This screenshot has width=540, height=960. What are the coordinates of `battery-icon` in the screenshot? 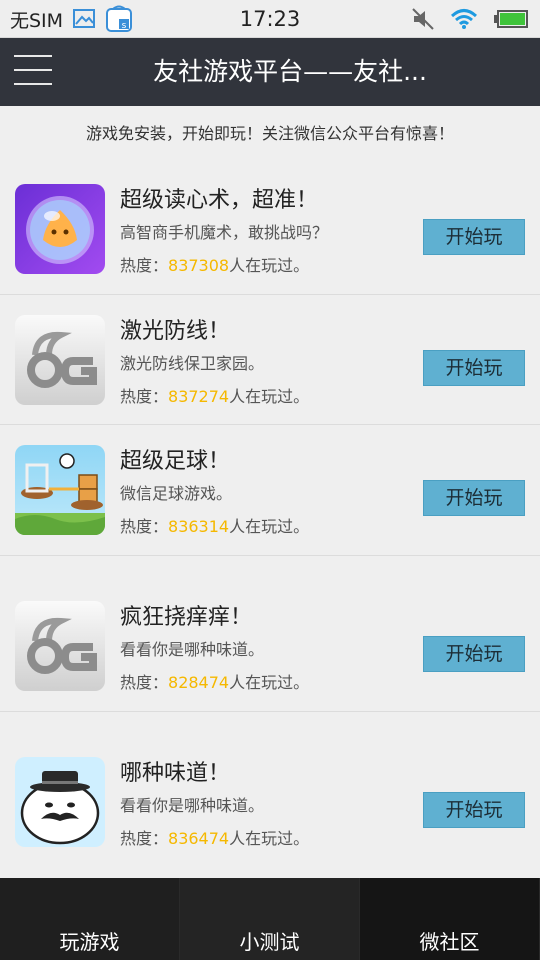 It's located at (511, 19).